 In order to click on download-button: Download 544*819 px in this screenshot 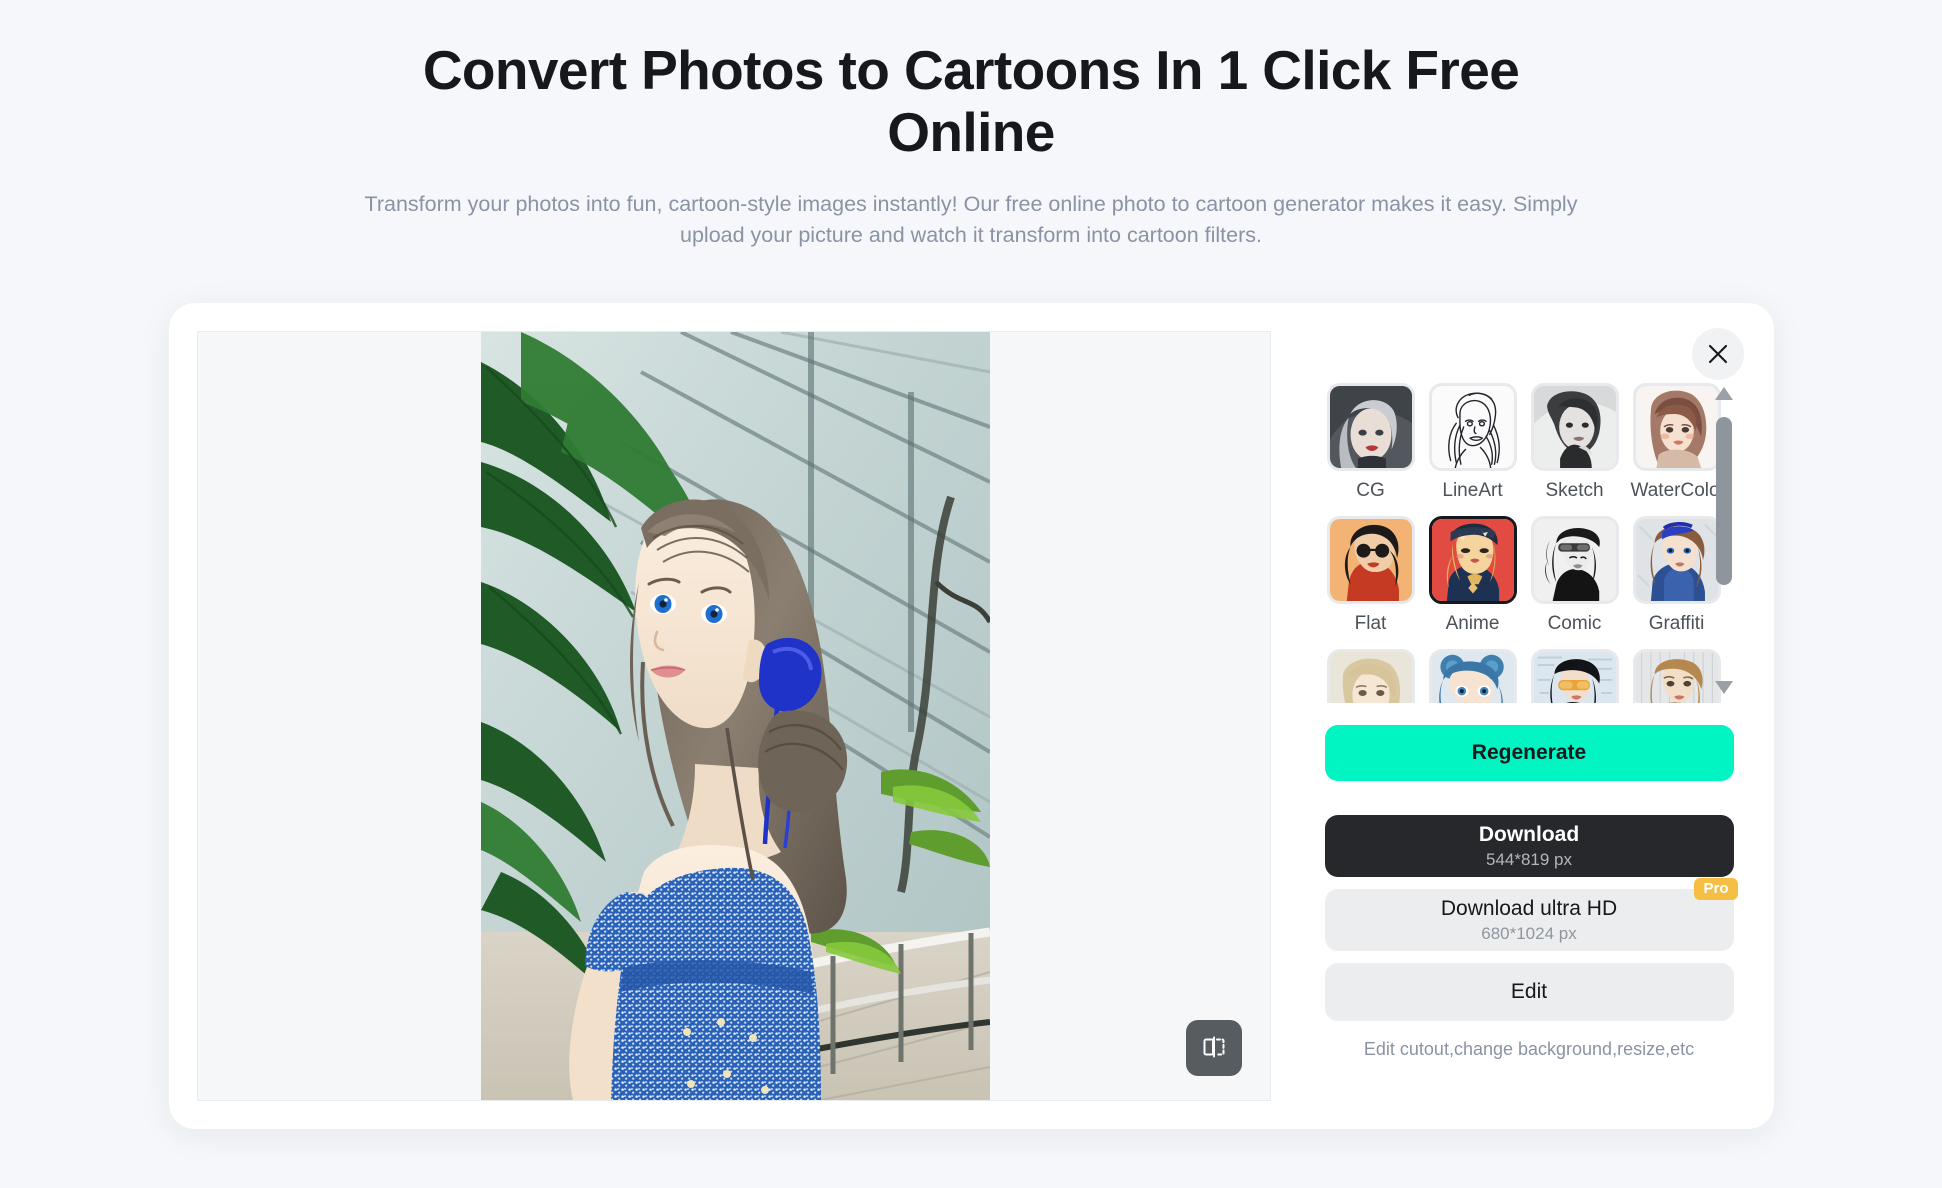, I will do `click(1529, 846)`.